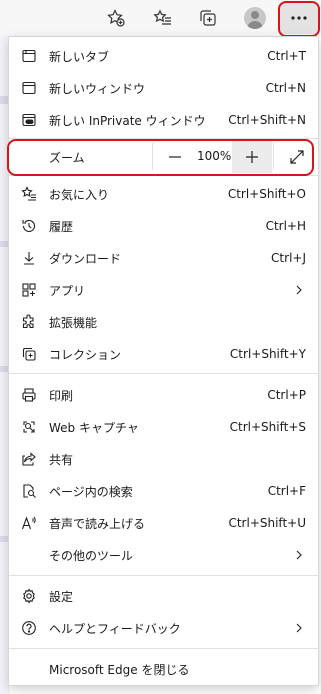  What do you see at coordinates (163, 596) in the screenshot?
I see `menu-settings: 設定` at bounding box center [163, 596].